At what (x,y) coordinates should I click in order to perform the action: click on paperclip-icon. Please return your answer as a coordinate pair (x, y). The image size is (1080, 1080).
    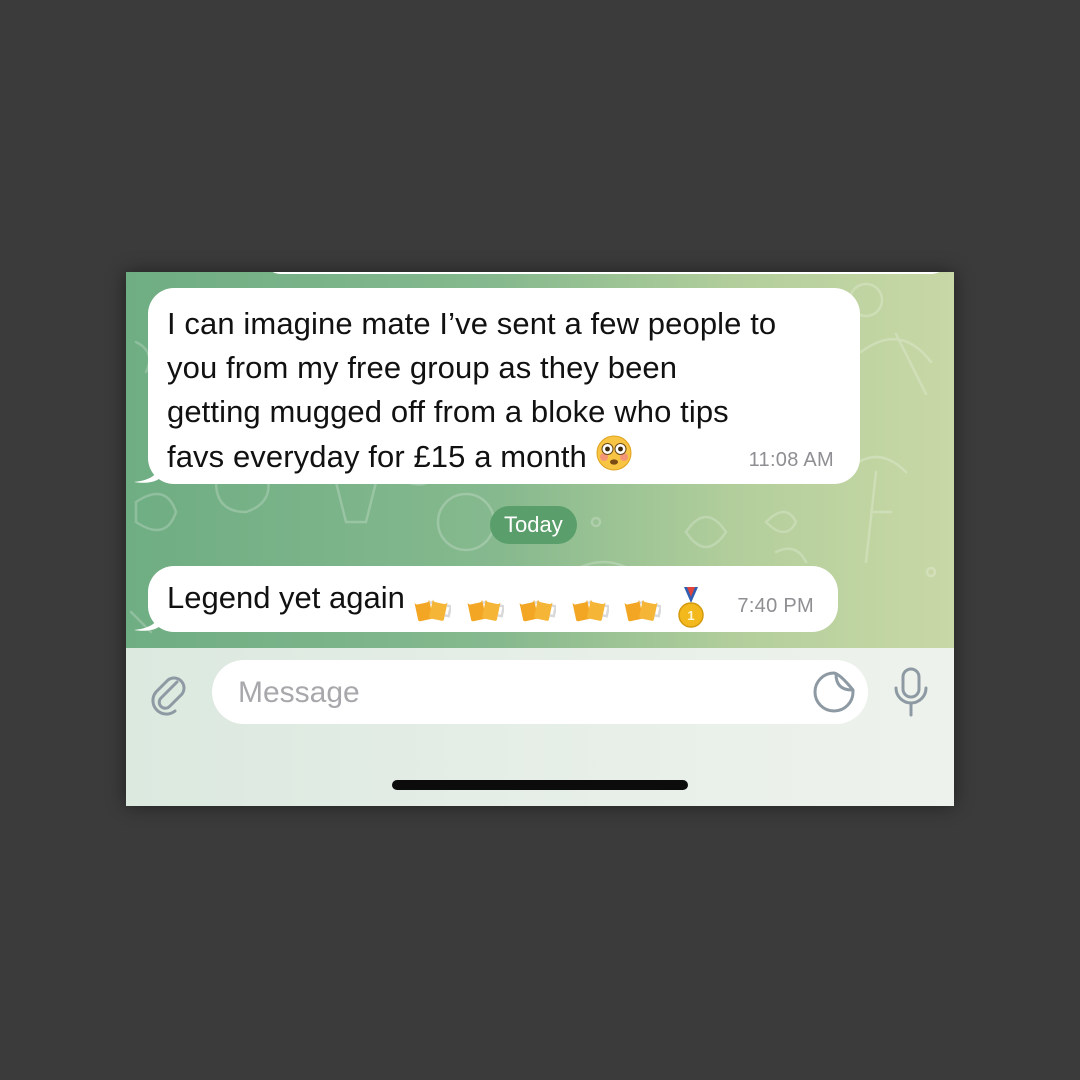
    Looking at the image, I should click on (169, 693).